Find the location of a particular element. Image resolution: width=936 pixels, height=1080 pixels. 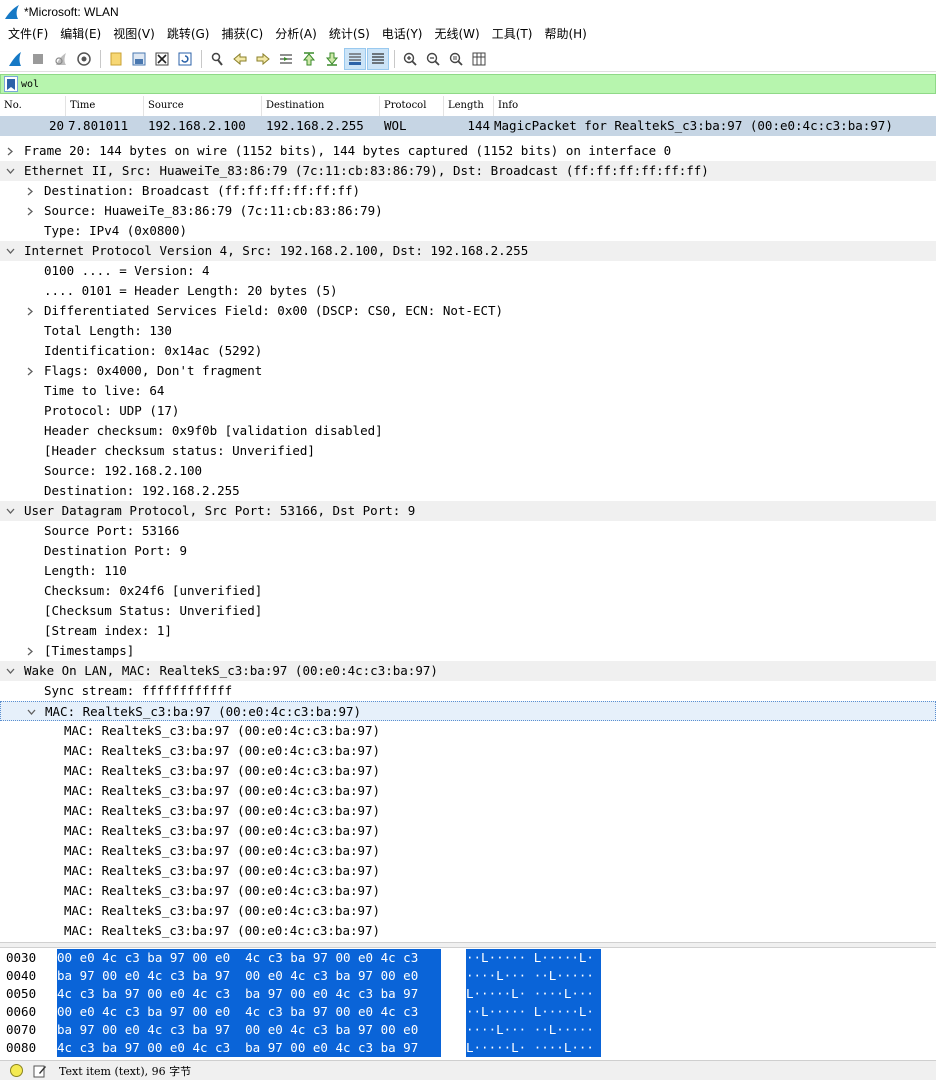

tree-field-row: [Stream index: 1] is located at coordinates (468, 631).